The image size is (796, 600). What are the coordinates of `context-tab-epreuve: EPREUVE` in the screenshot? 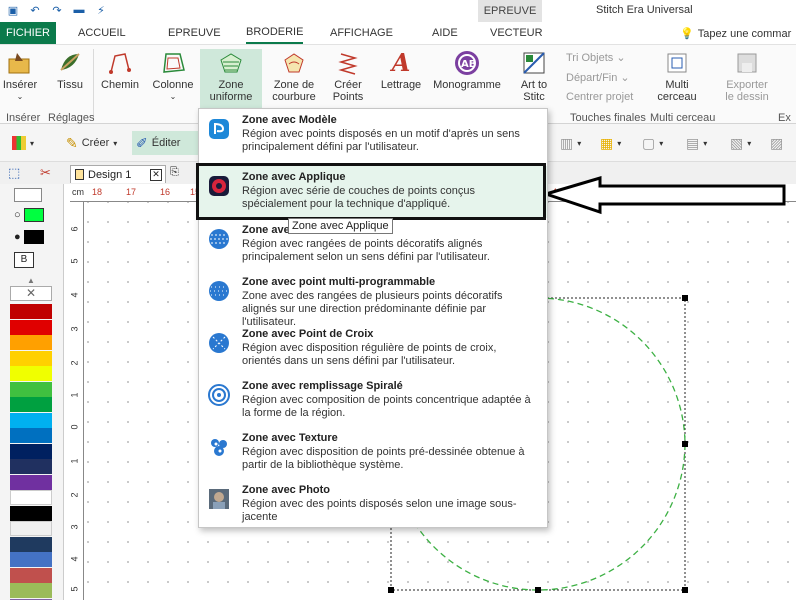 It's located at (510, 11).